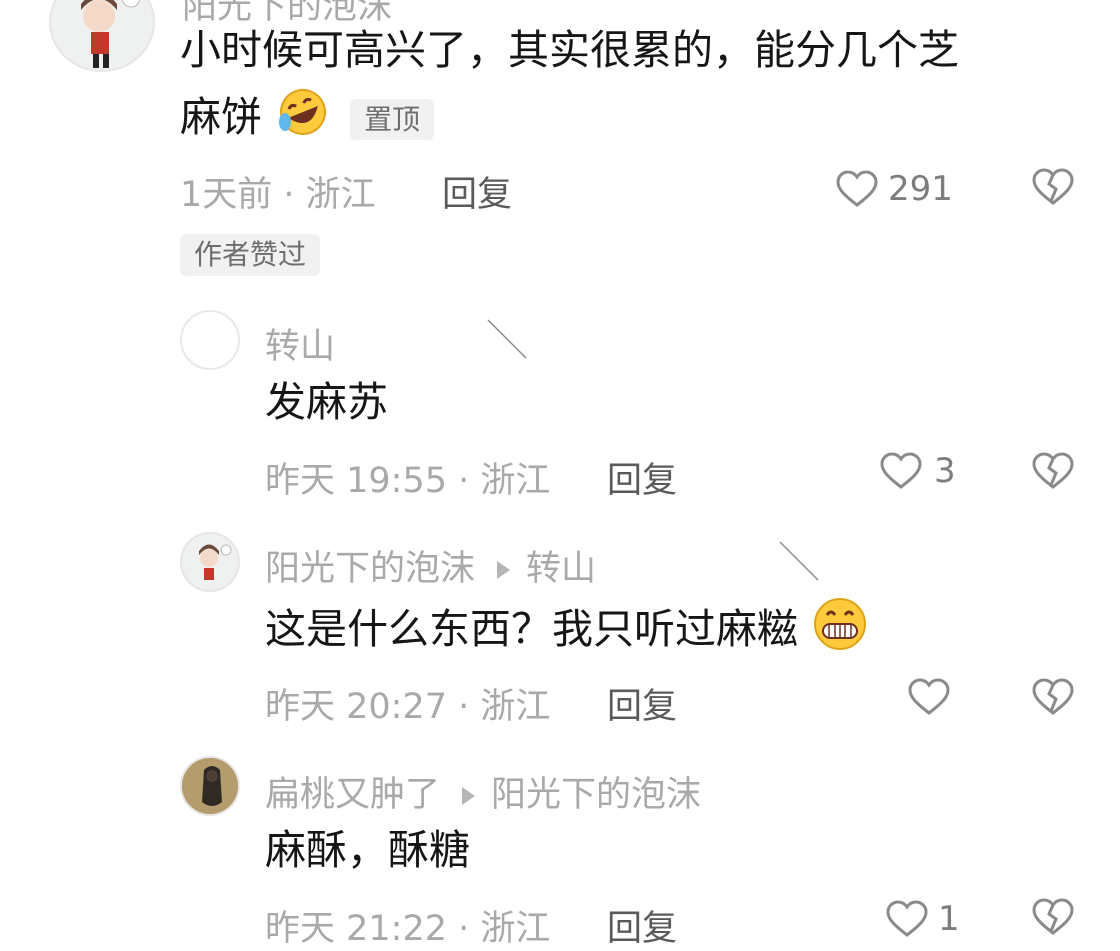  I want to click on like-button: 1, so click(923, 919).